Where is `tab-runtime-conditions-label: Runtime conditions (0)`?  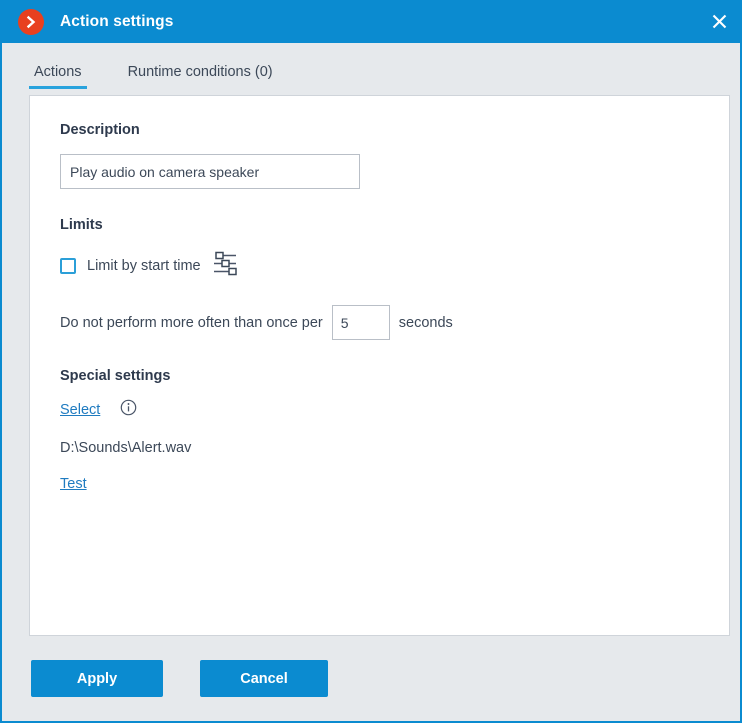
tab-runtime-conditions-label: Runtime conditions (0) is located at coordinates (200, 72).